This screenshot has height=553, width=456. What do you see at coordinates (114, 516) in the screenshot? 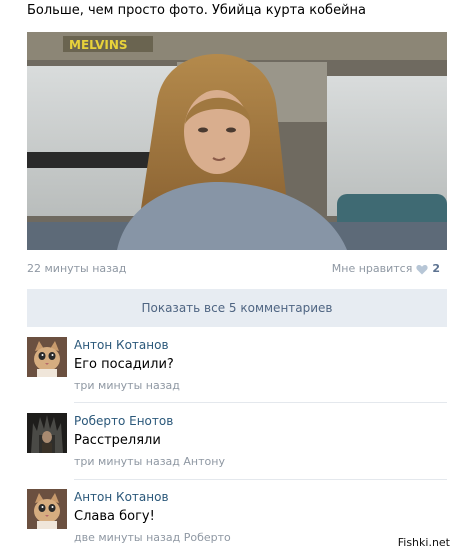
I see `comment-text: Слава богу!` at bounding box center [114, 516].